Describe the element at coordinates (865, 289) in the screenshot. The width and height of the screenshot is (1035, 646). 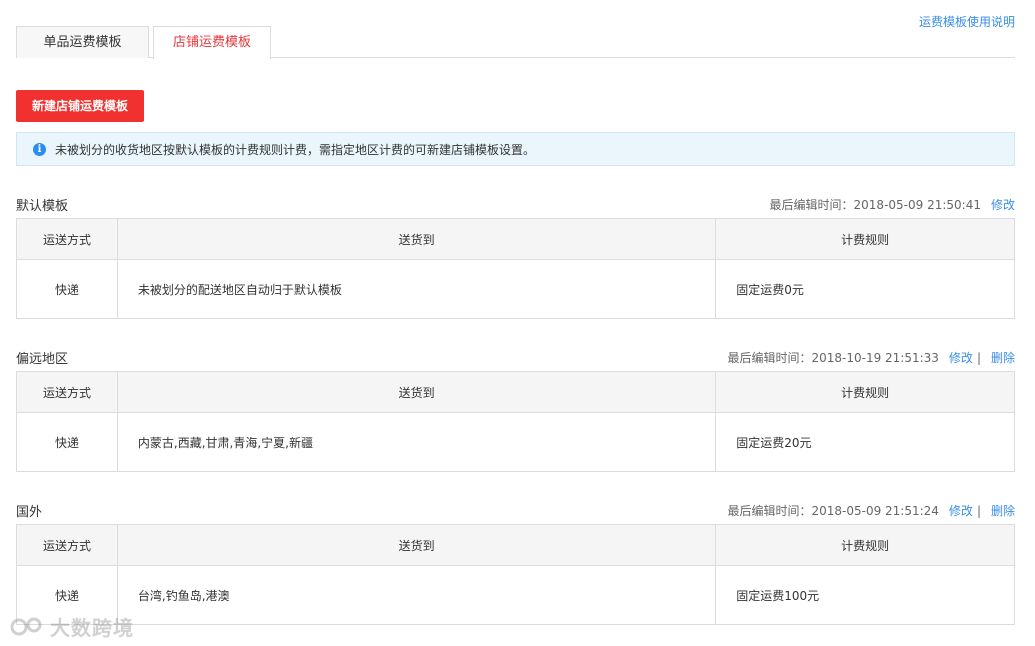
I see `cell-rule: 固定运费0元` at that location.